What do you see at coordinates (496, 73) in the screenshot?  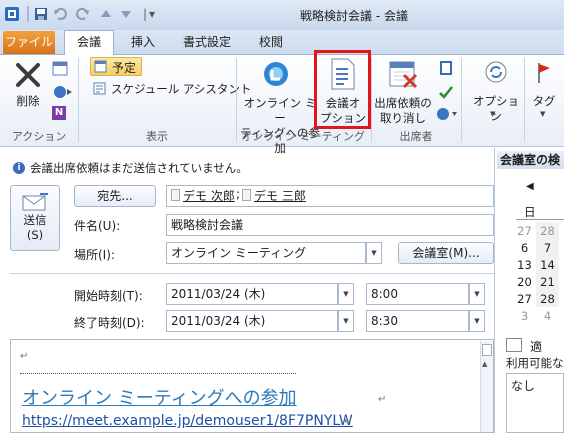 I see `options-icon` at bounding box center [496, 73].